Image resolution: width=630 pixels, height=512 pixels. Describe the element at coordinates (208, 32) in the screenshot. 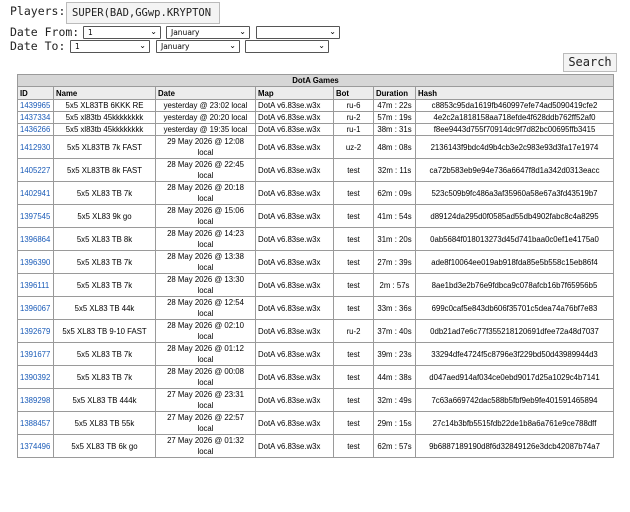

I see `from-month-select: January ⌄` at that location.